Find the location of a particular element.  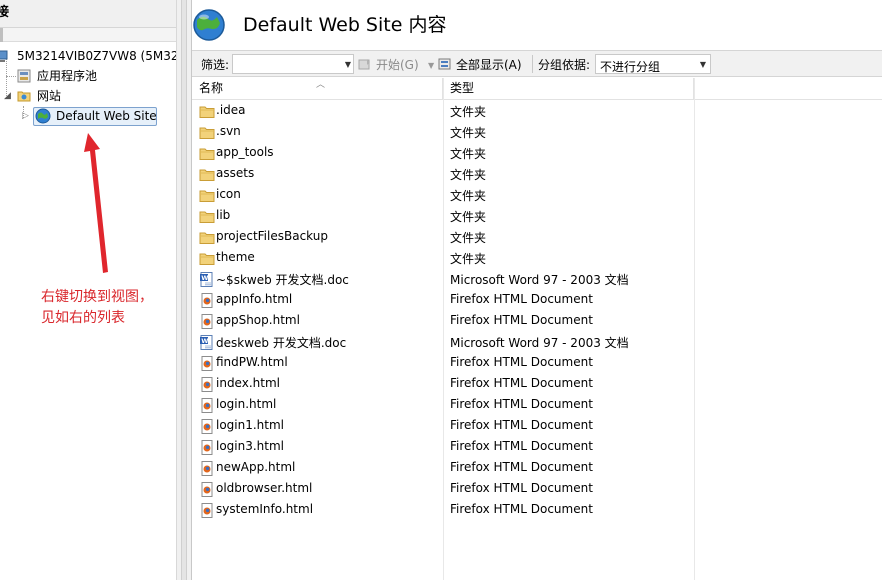

sites-folder-icon is located at coordinates (24, 96).